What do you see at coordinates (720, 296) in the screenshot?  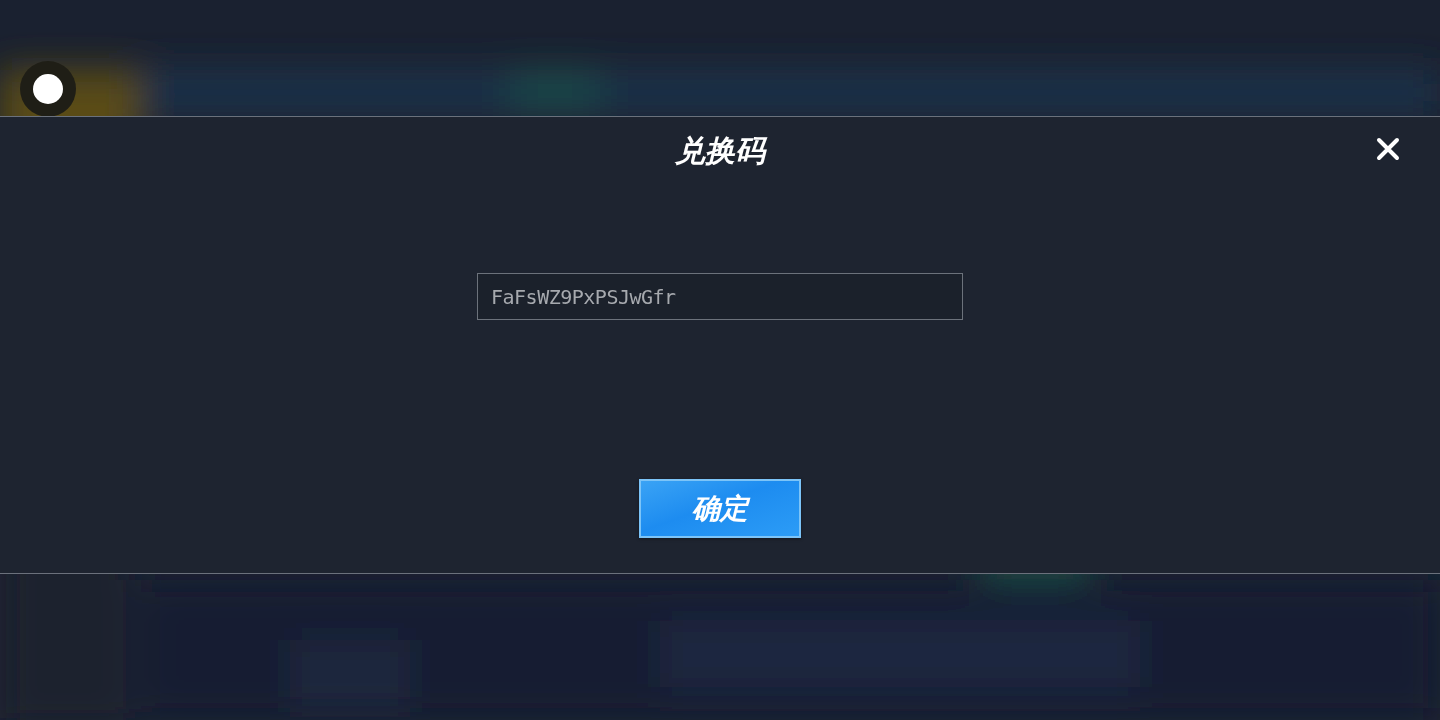 I see `code-field: FaFsWZ9PxPSJwGfr` at bounding box center [720, 296].